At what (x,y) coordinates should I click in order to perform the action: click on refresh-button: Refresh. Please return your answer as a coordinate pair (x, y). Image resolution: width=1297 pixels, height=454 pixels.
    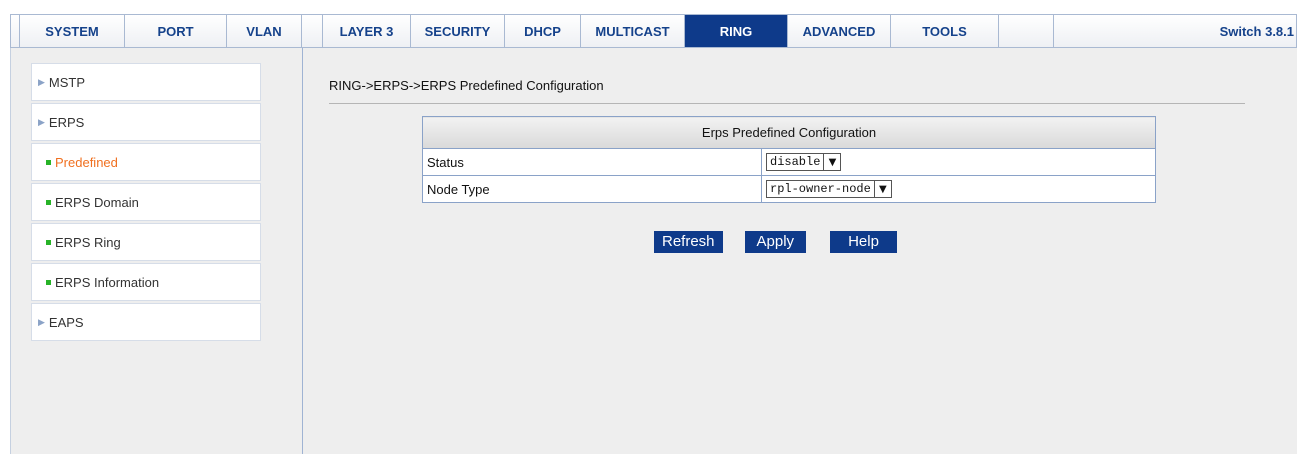
    Looking at the image, I should click on (688, 242).